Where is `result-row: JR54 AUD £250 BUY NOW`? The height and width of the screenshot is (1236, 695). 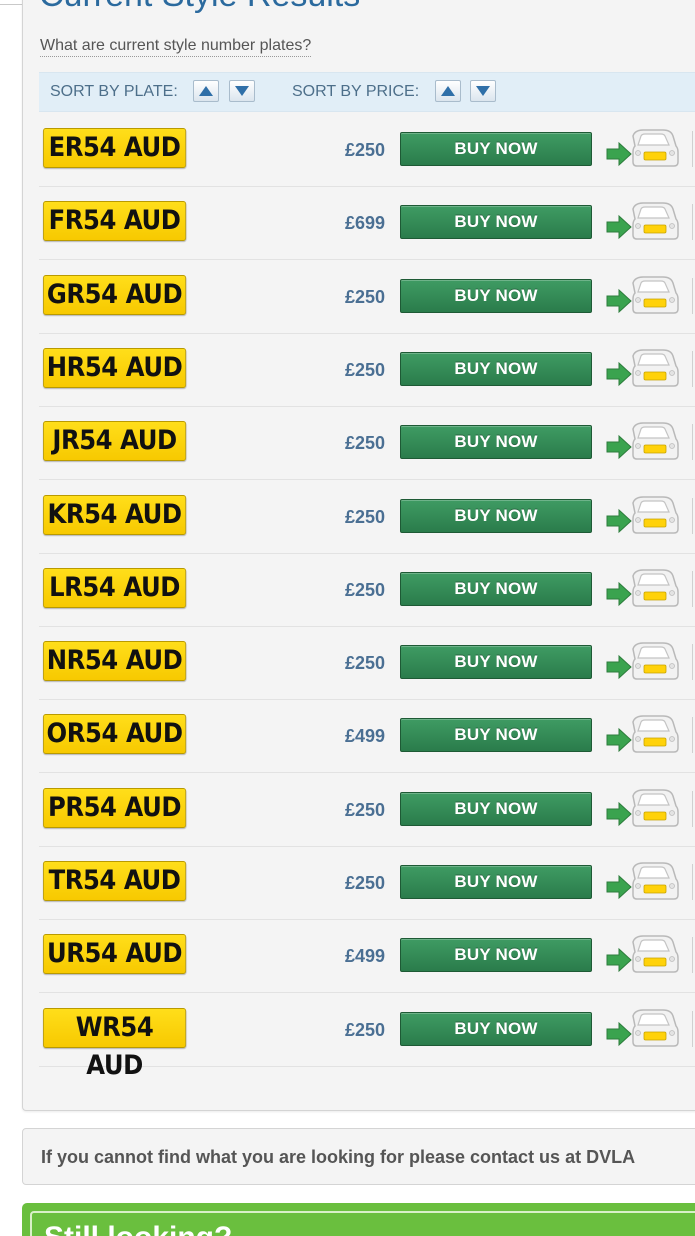 result-row: JR54 AUD £250 BUY NOW is located at coordinates (367, 443).